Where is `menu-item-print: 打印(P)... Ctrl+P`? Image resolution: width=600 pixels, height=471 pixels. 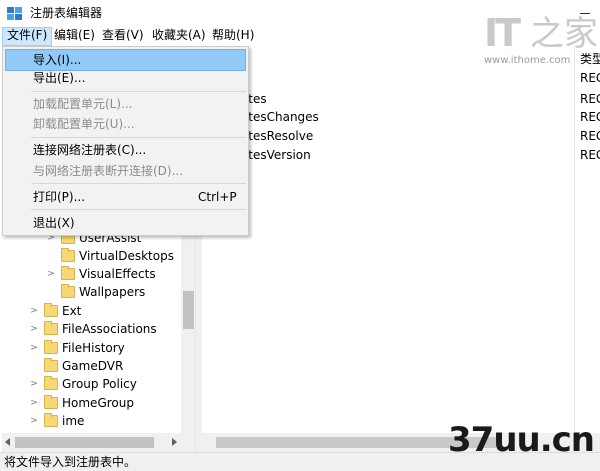 menu-item-print: 打印(P)... Ctrl+P is located at coordinates (125, 197).